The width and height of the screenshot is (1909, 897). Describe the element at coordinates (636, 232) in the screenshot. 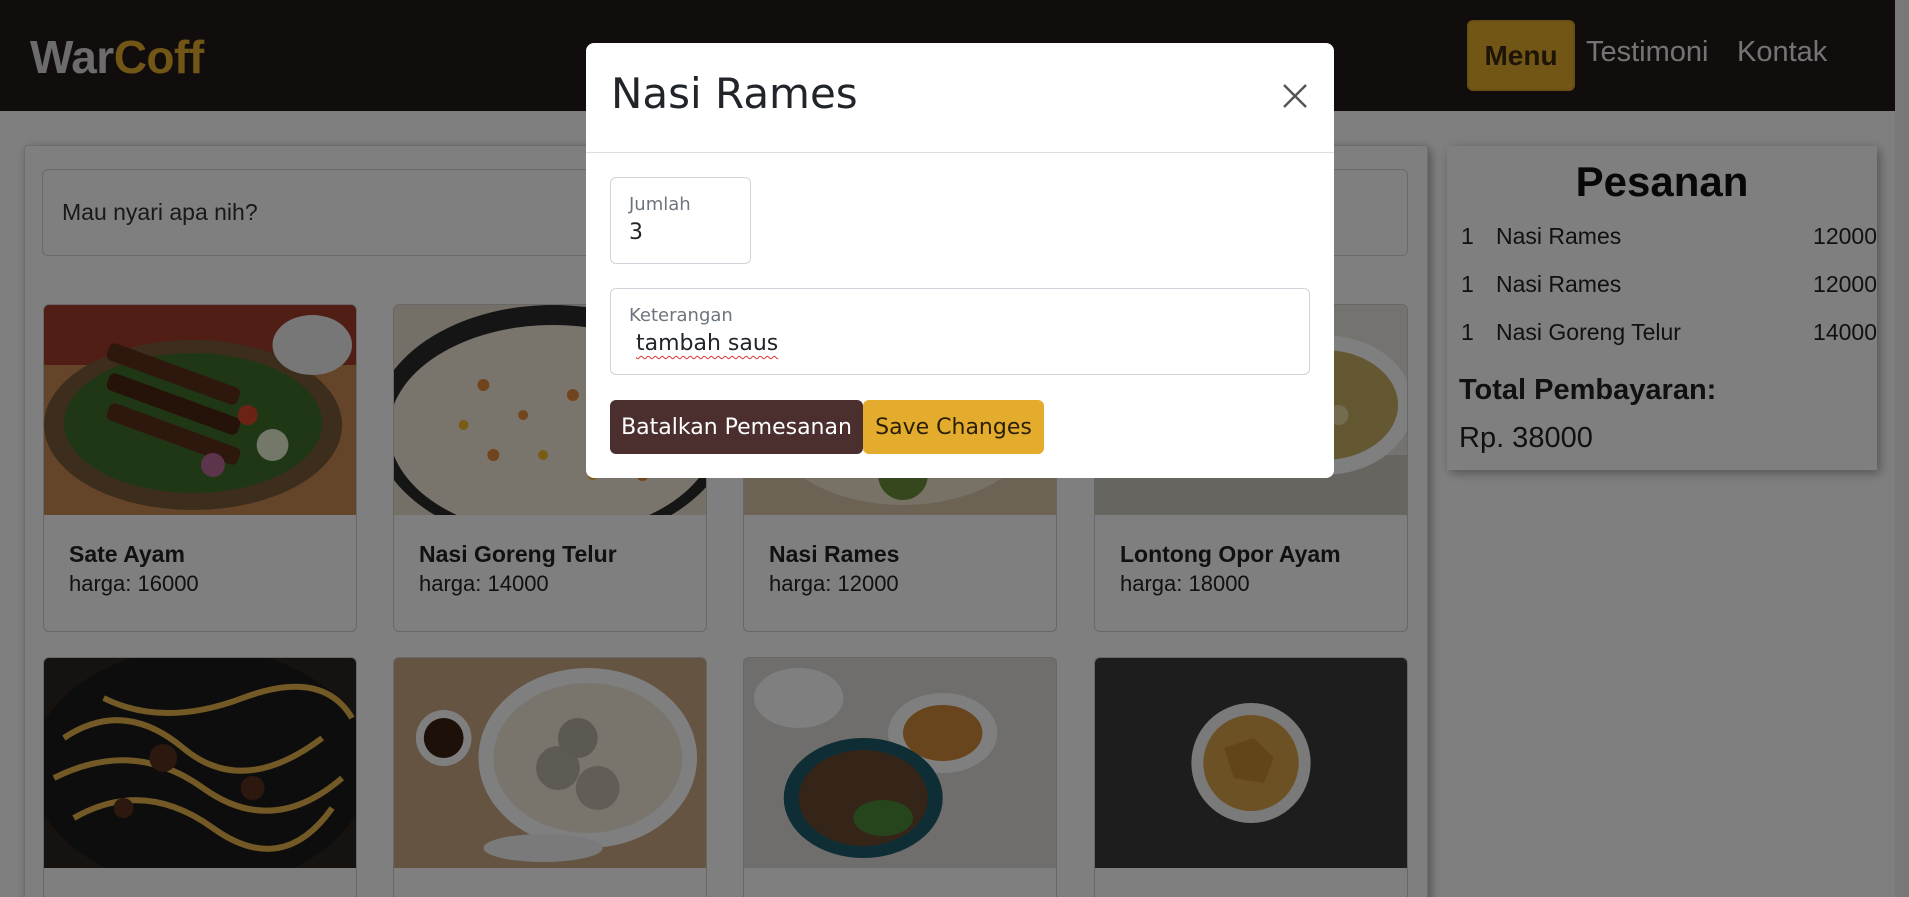

I see `quantity-value: 3` at that location.